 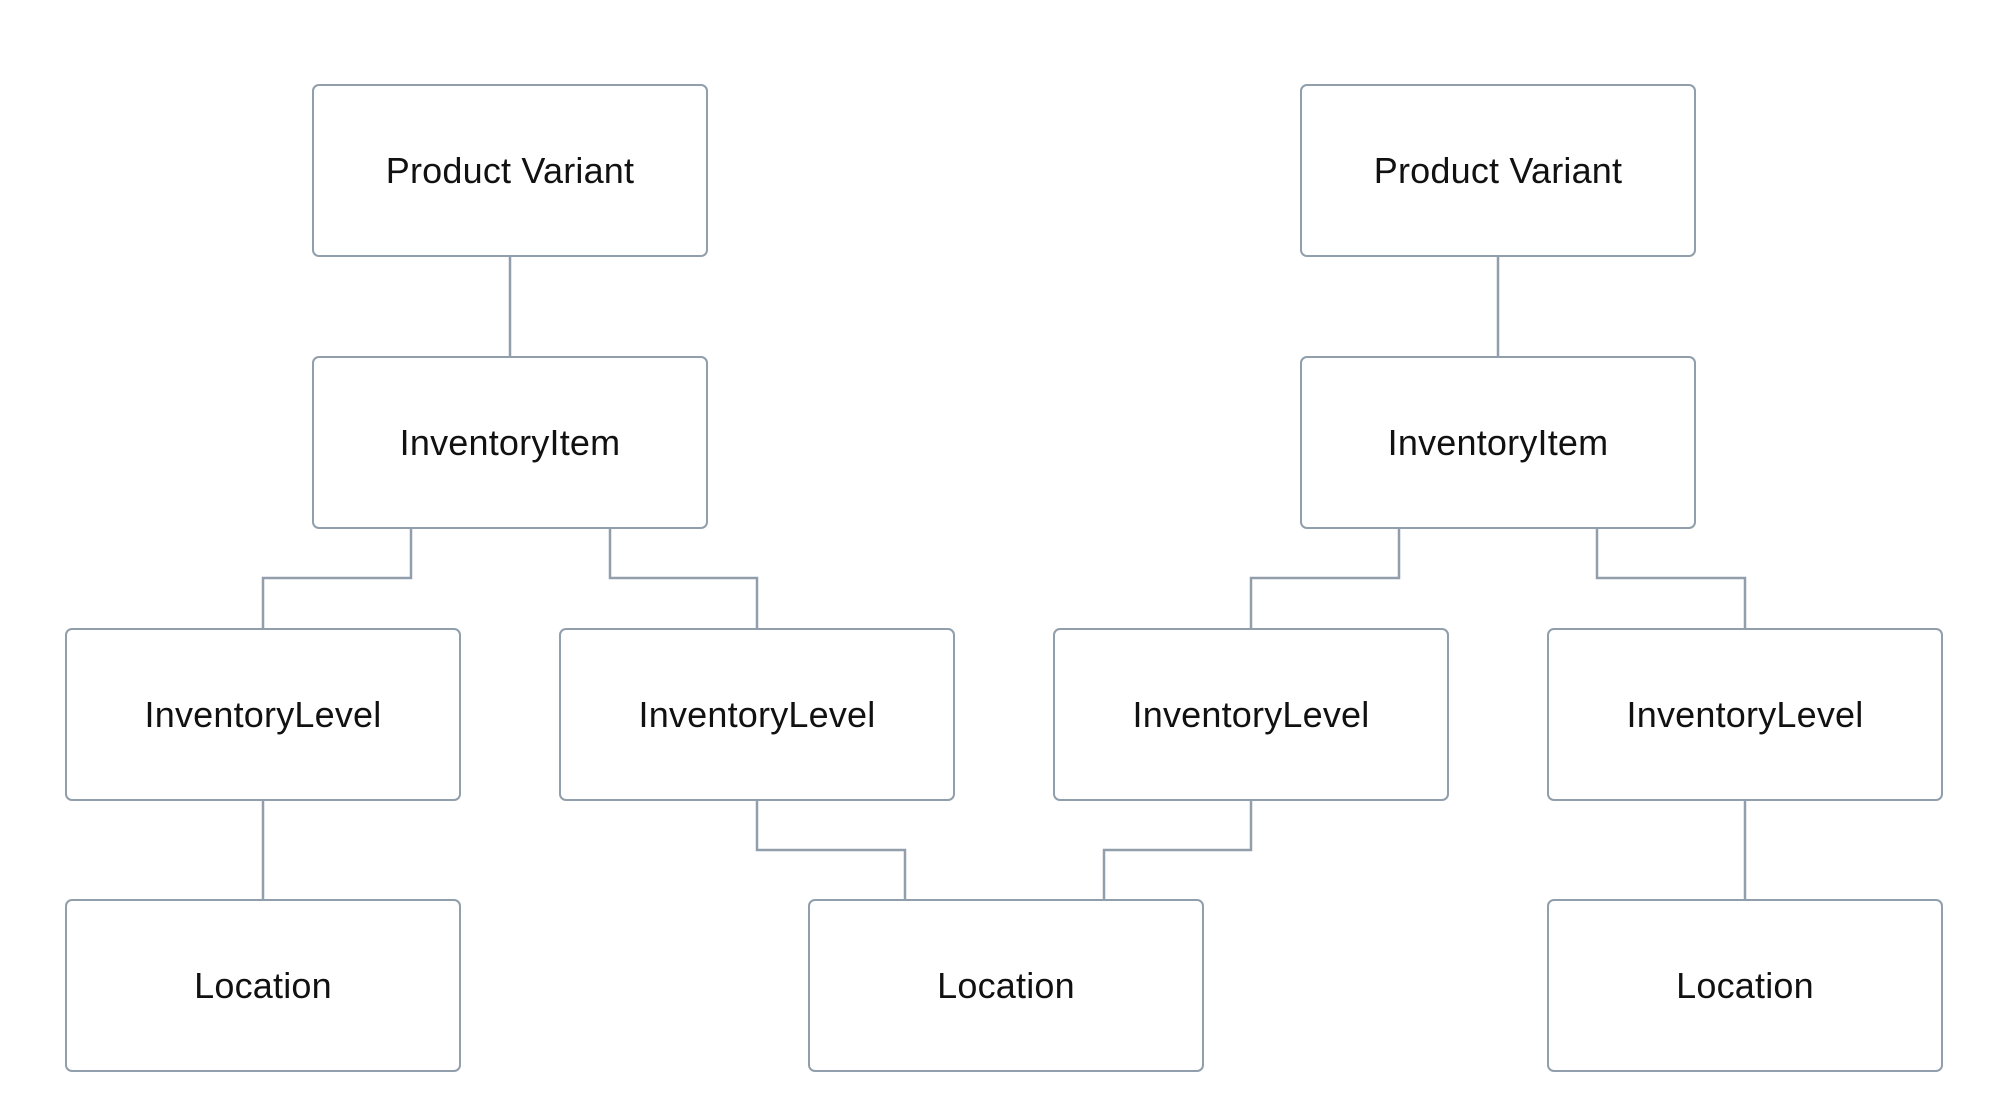 I want to click on node-location-1: Location, so click(x=263, y=985).